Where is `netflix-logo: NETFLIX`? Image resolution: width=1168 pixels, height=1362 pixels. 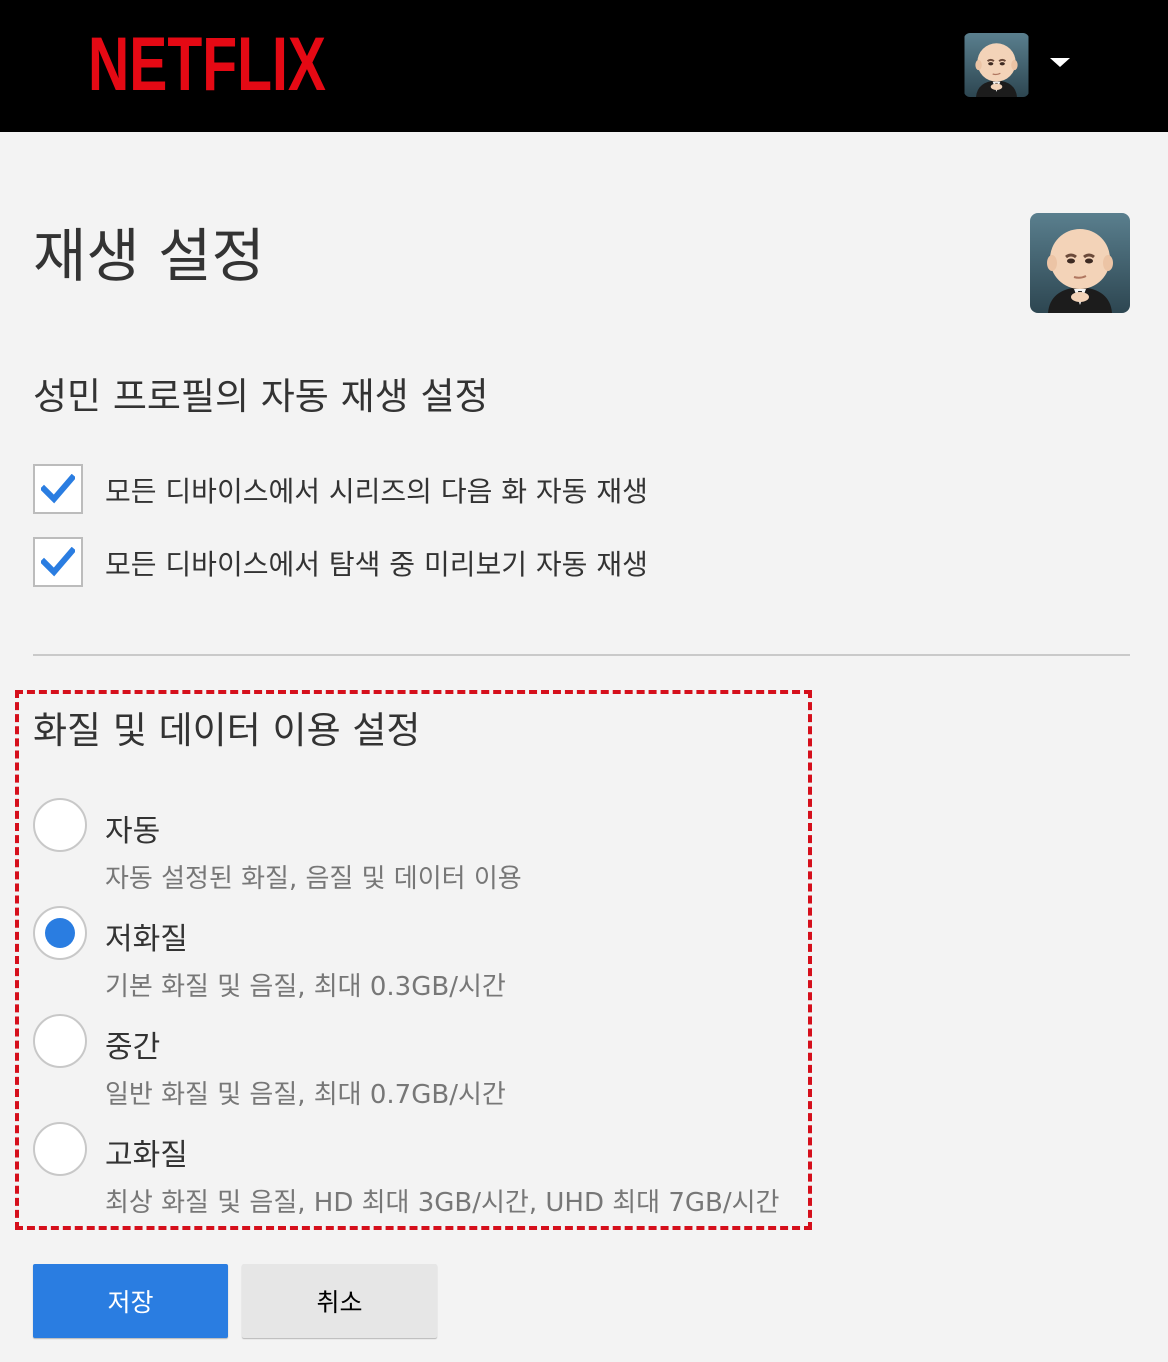
netflix-logo: NETFLIX is located at coordinates (209, 60).